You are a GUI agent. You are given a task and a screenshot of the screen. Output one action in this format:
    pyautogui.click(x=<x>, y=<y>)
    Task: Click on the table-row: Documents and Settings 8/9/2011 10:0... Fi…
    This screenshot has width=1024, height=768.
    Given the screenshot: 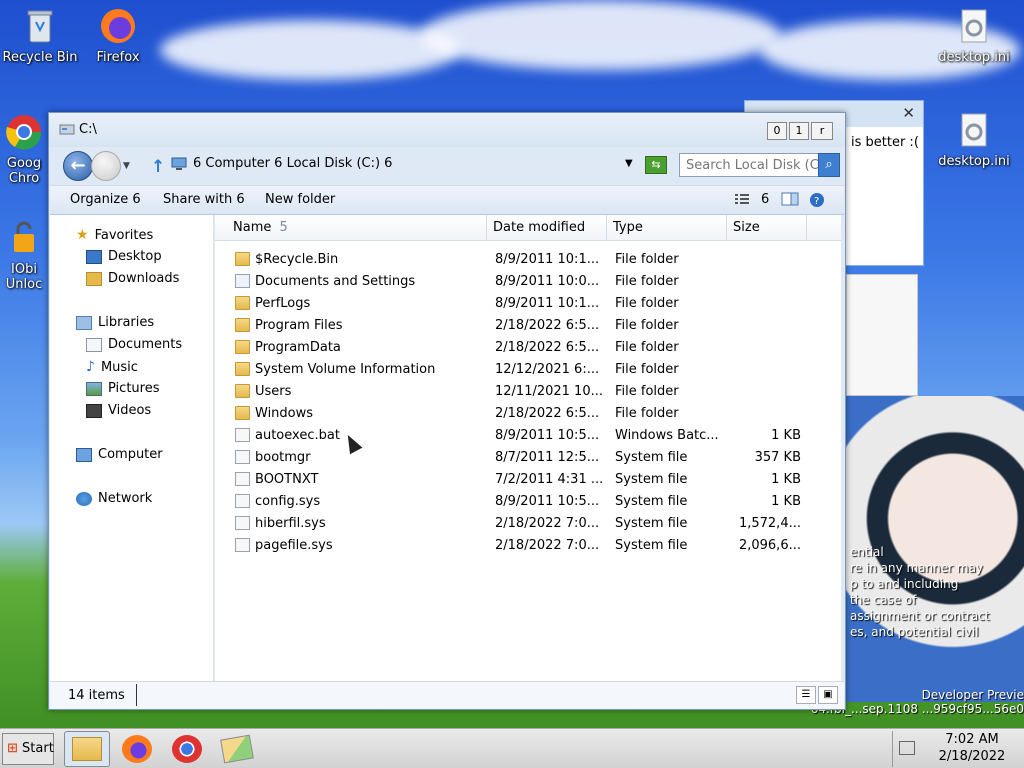 What is the action you would take?
    pyautogui.click(x=528, y=282)
    